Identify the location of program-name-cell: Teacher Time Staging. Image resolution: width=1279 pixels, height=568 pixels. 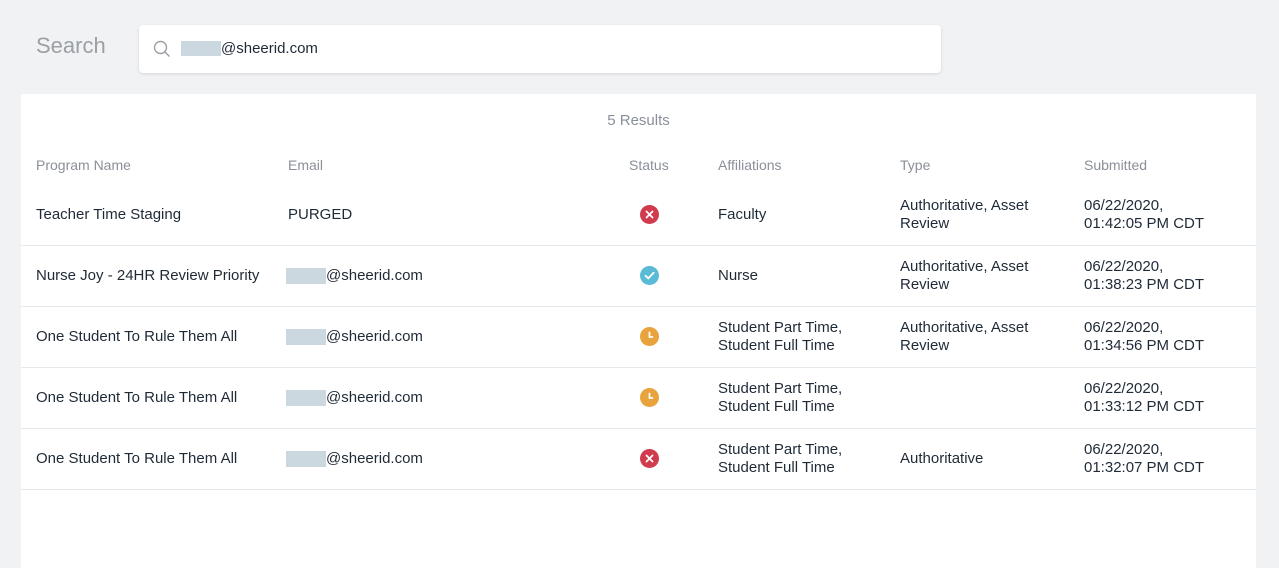
(109, 214).